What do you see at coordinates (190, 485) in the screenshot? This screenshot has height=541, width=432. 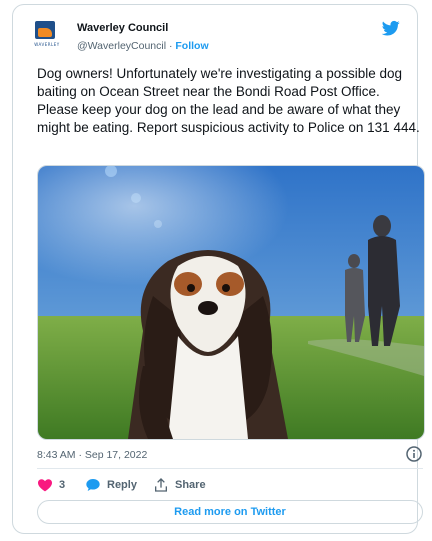 I see `share-label: Share` at bounding box center [190, 485].